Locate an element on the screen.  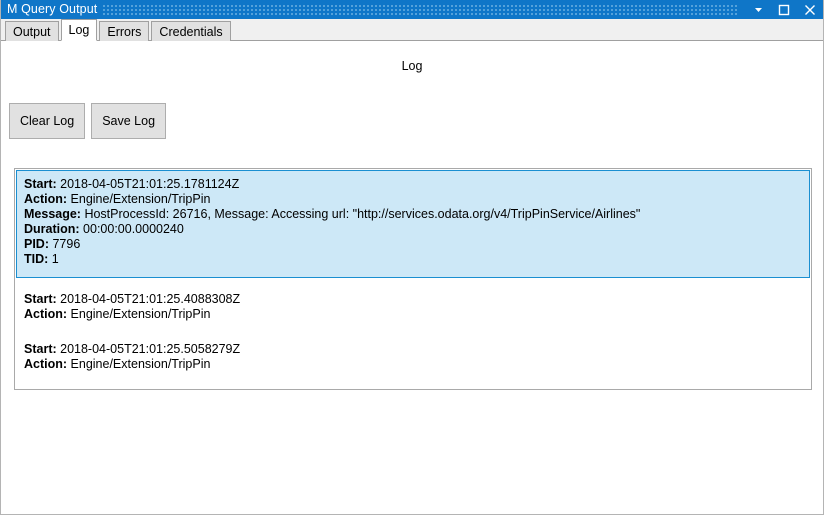
maximize-icon is located at coordinates (784, 9).